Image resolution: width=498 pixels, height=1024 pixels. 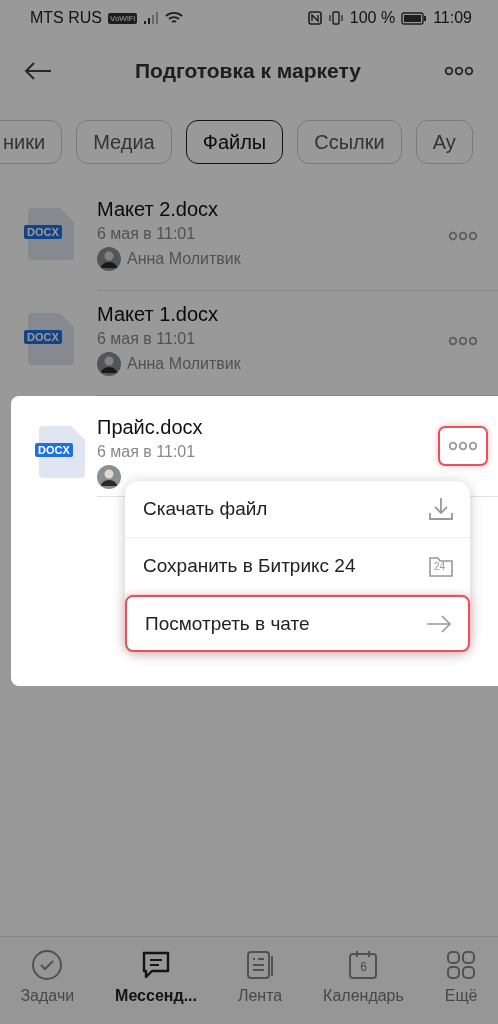 I want to click on menu-item: Сохранить в Битрикс 24 24, so click(x=297, y=566).